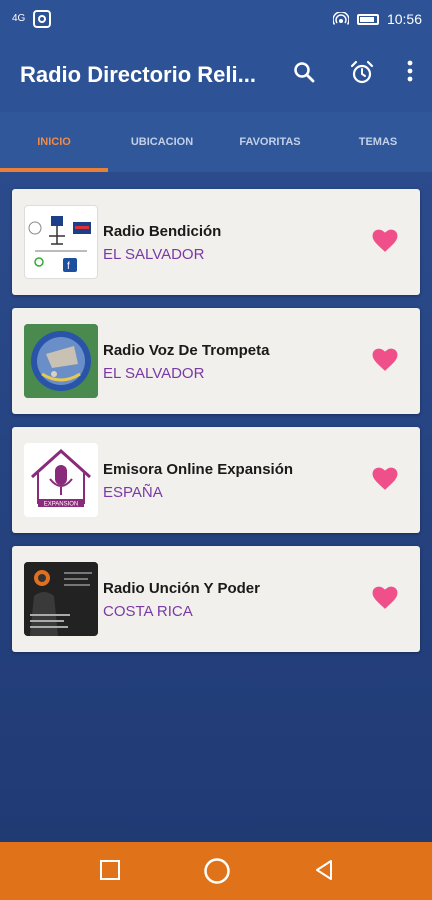 This screenshot has height=900, width=432. What do you see at coordinates (133, 492) in the screenshot?
I see `station-country: ESPAÑA` at bounding box center [133, 492].